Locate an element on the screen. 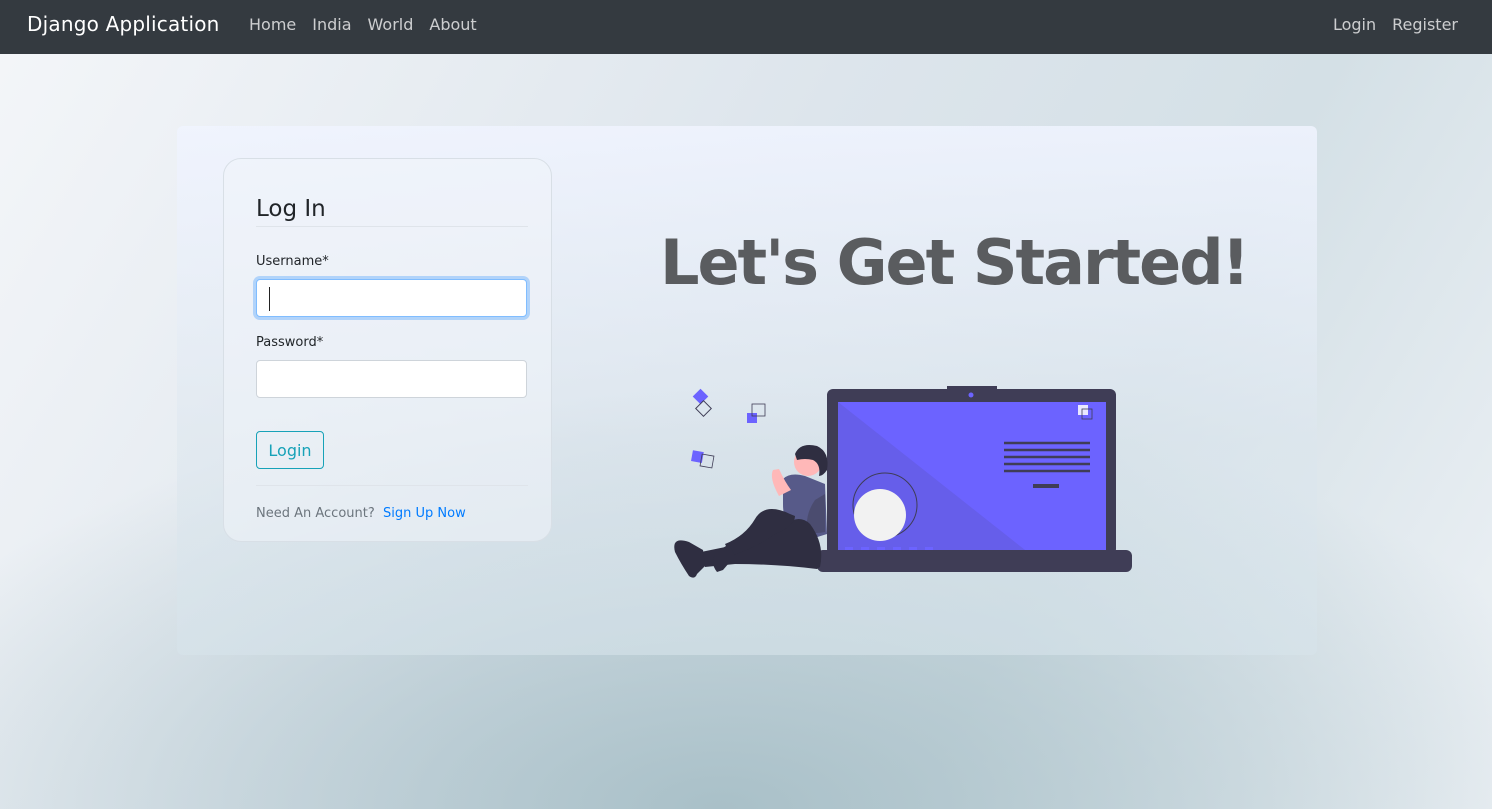 This screenshot has height=809, width=1492. card-divider is located at coordinates (392, 485).